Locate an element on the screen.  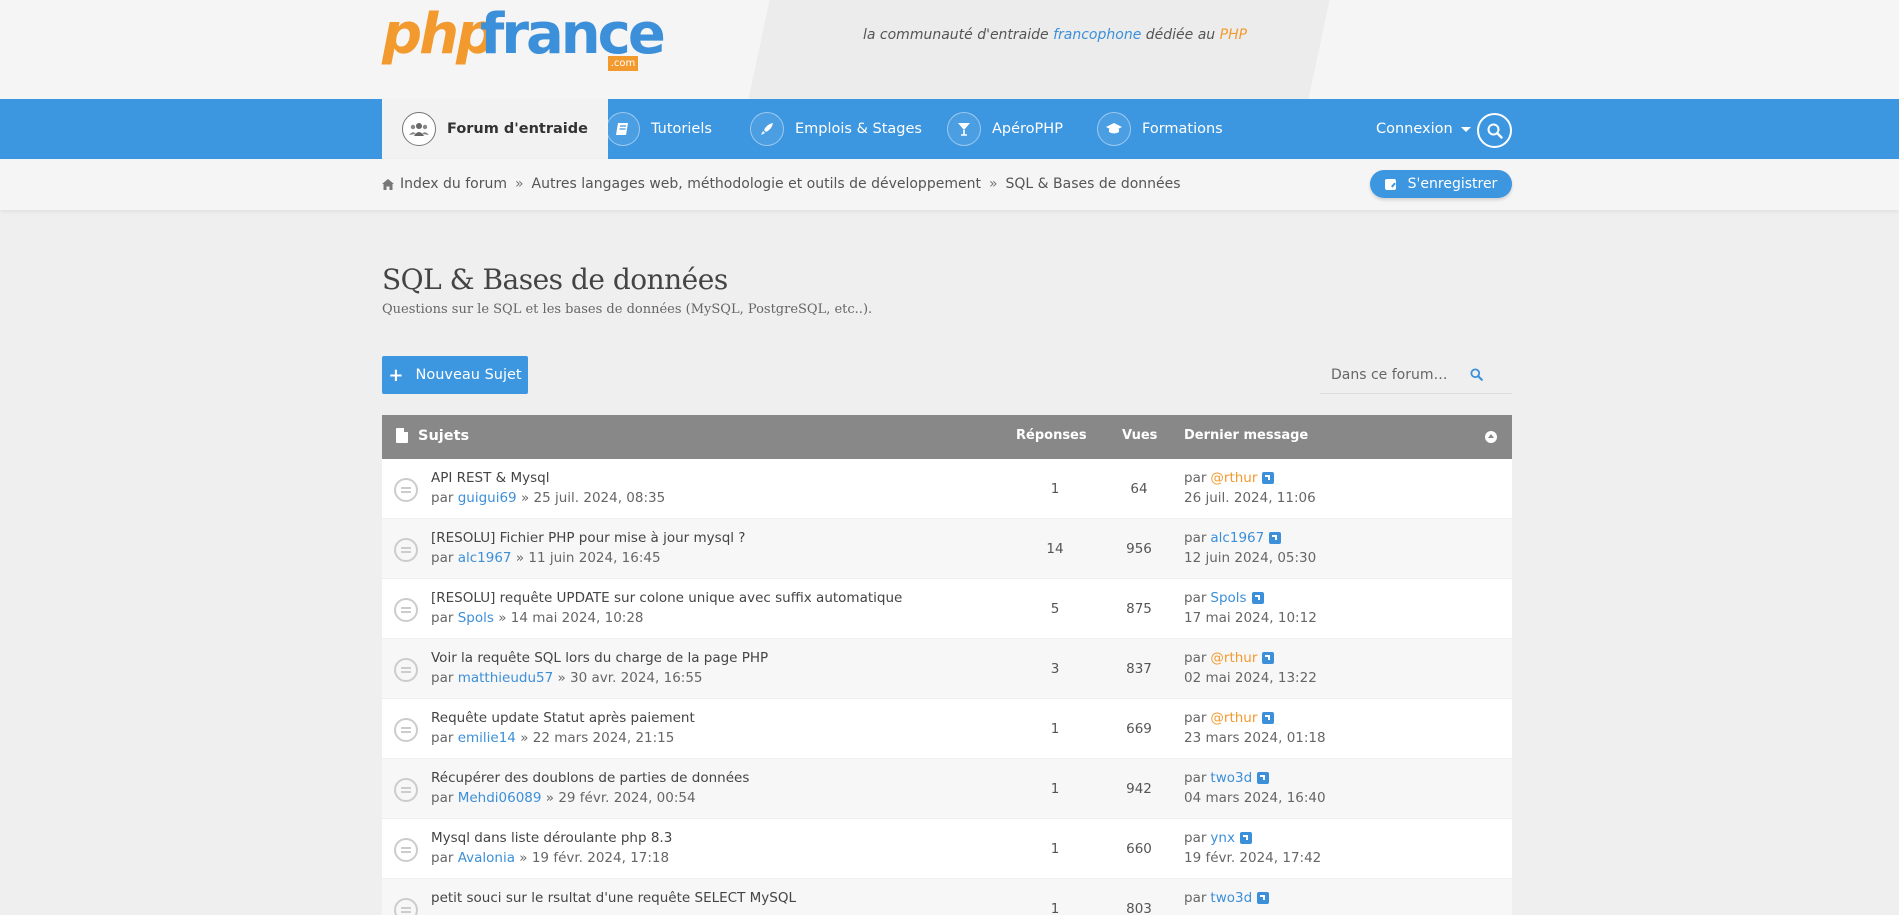
breadcrumb-current: SQL & Bases de données is located at coordinates (1093, 184).